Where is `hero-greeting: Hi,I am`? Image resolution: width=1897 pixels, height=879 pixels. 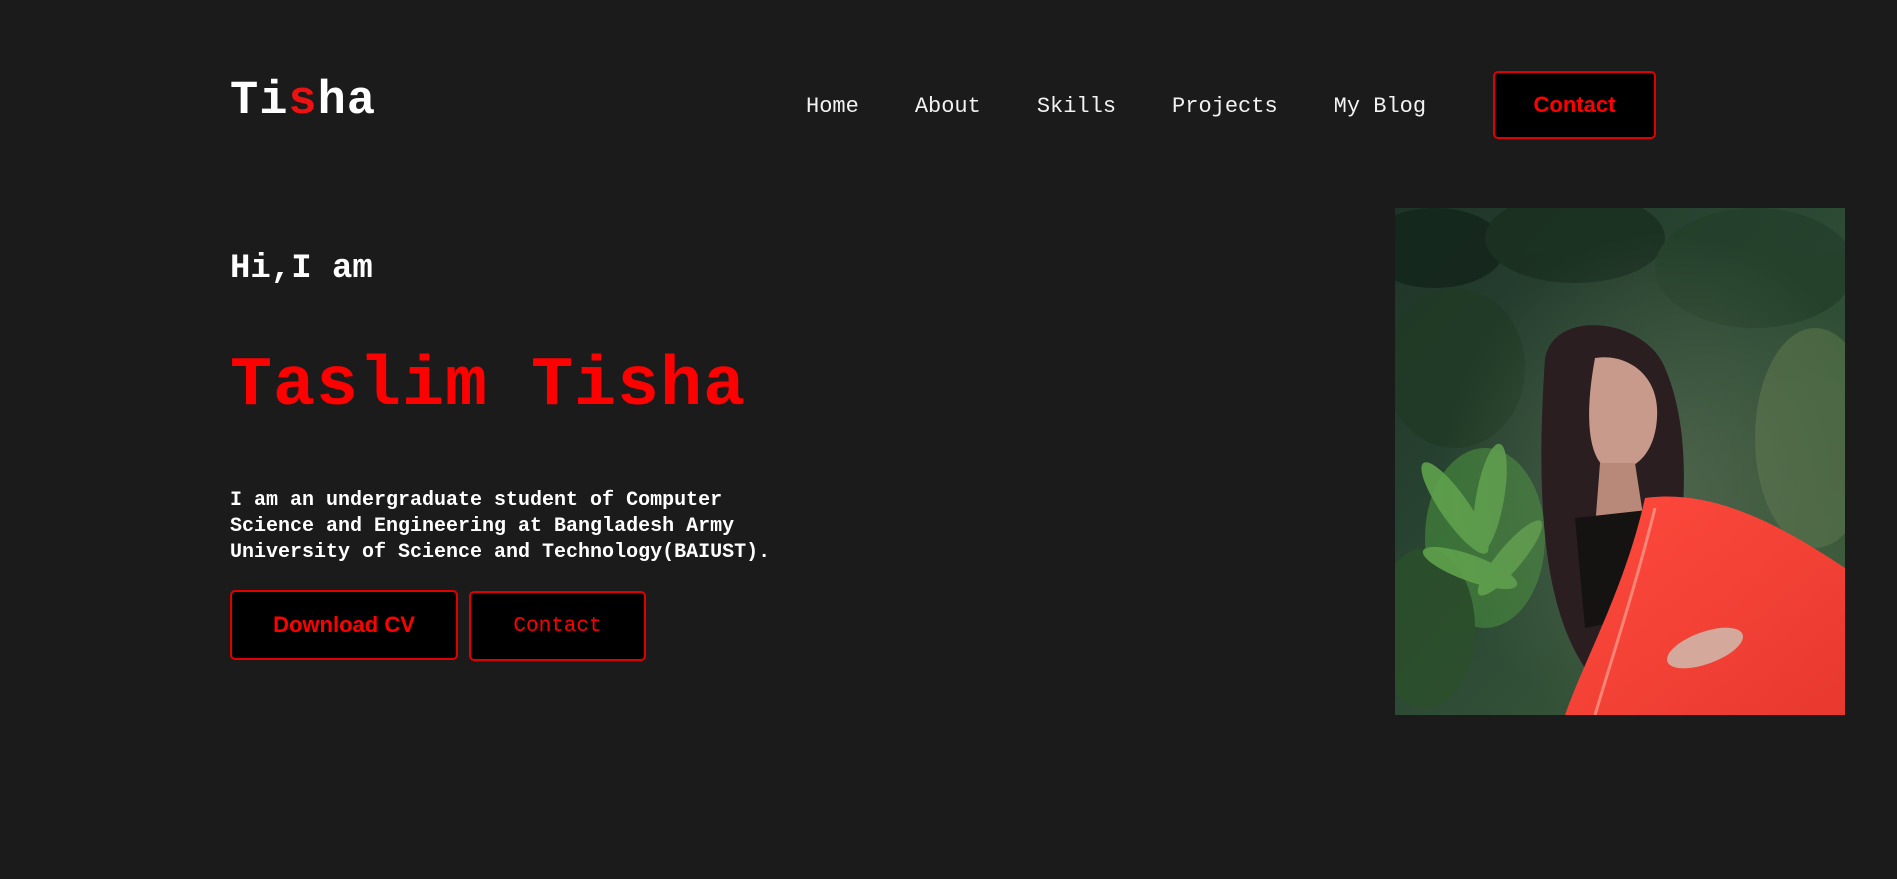 hero-greeting: Hi,I am is located at coordinates (301, 269).